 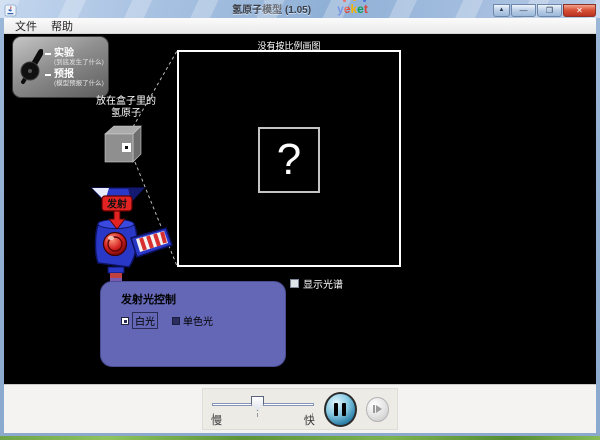 I want to click on radio-white-light: 白光, so click(x=139, y=320).